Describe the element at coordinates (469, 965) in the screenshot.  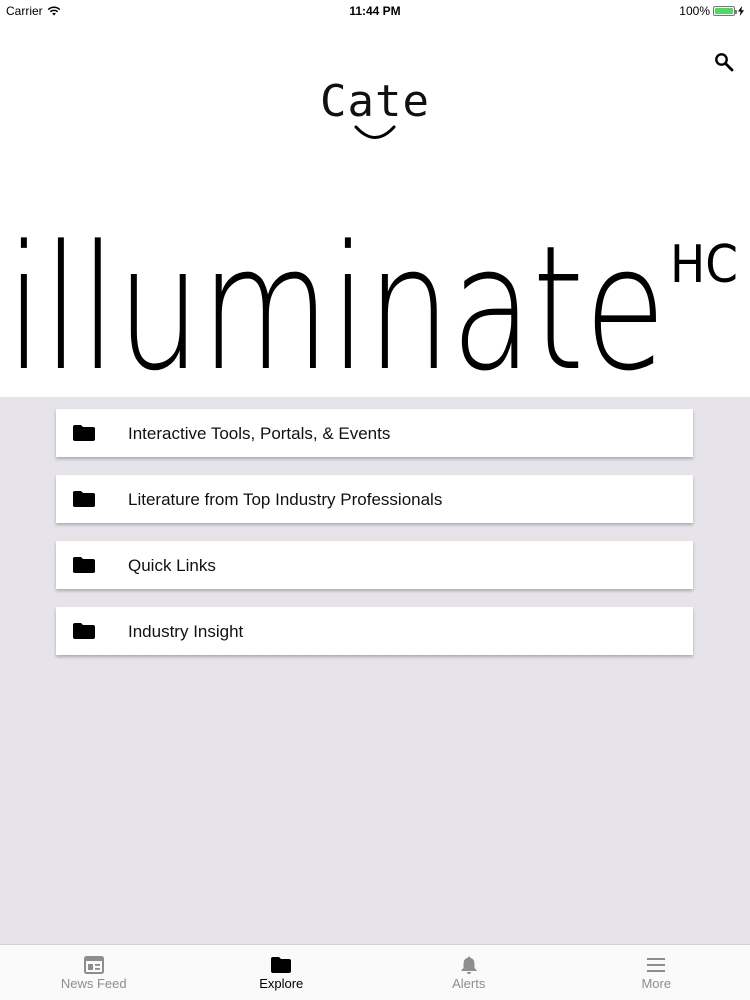
I see `bell-icon` at that location.